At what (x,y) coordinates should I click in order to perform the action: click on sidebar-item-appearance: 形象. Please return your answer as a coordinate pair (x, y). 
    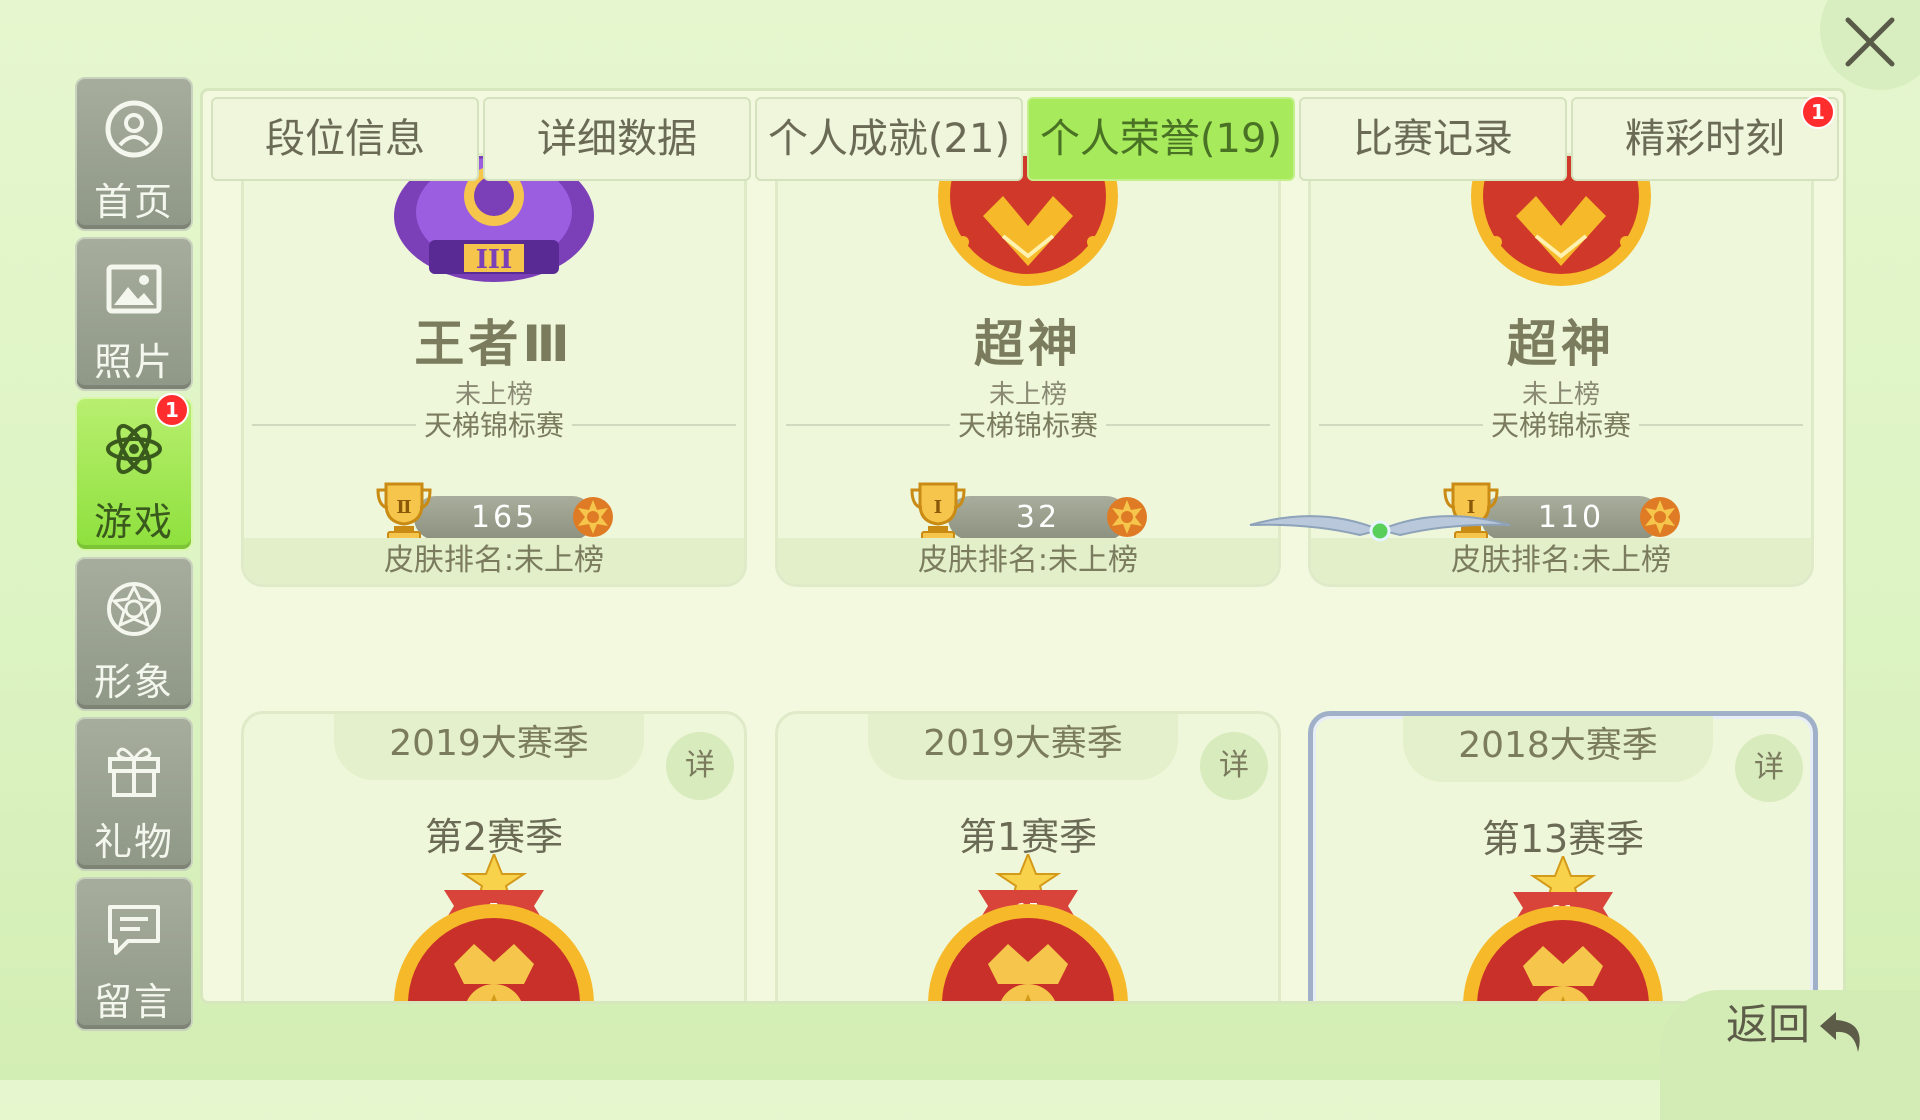
    Looking at the image, I should click on (134, 634).